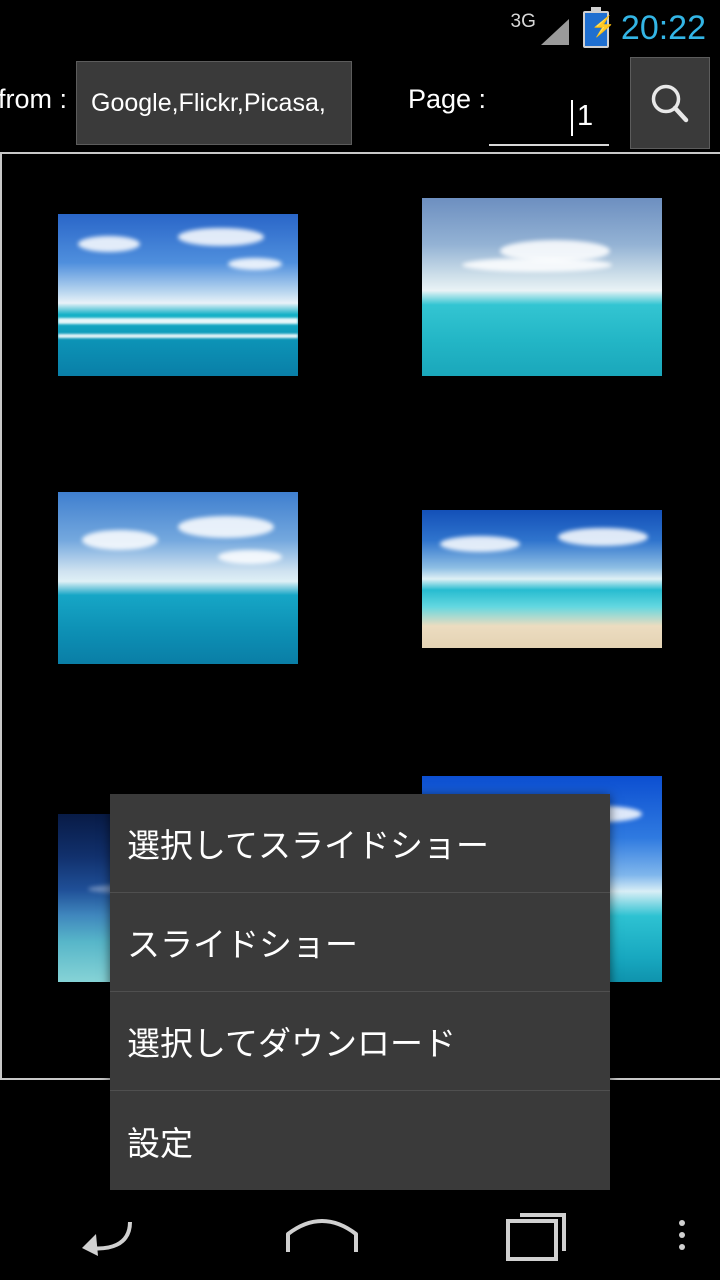  Describe the element at coordinates (160, 1143) in the screenshot. I see `menu-item-label: 設定` at that location.